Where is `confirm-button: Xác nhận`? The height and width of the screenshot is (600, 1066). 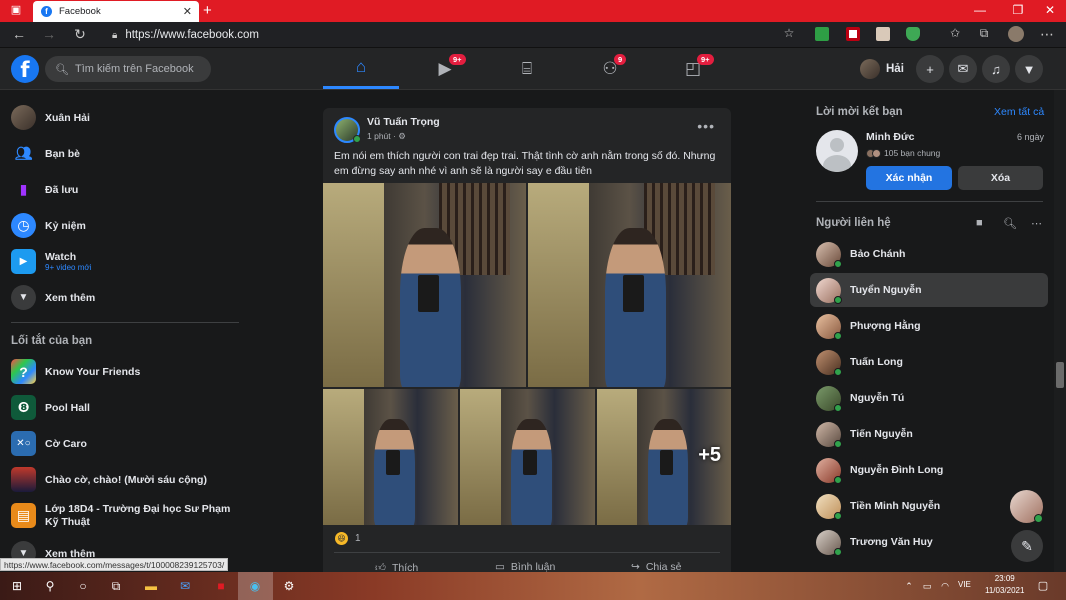
confirm-button: Xác nhận is located at coordinates (909, 178).